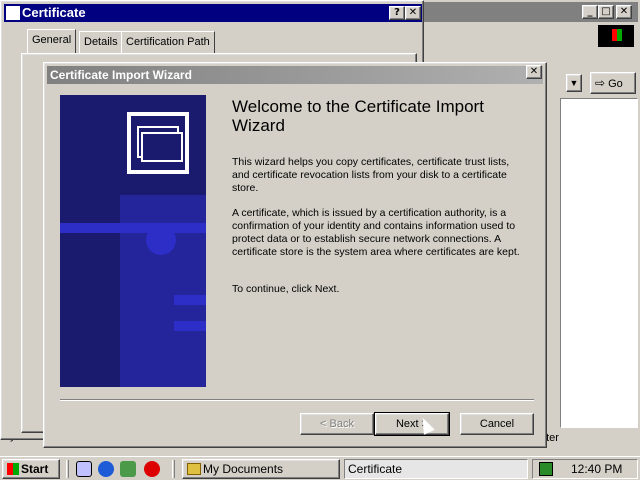 Image resolution: width=640 pixels, height=480 pixels. I want to click on address-dropdown-icon: ▼, so click(574, 83).